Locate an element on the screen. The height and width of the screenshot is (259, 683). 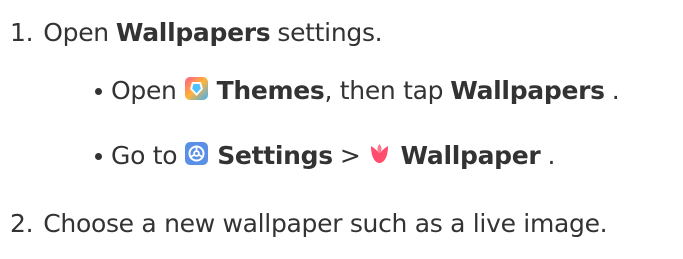
substep-2: Go to Settings > Wallpaper . is located at coordinates (325, 155).